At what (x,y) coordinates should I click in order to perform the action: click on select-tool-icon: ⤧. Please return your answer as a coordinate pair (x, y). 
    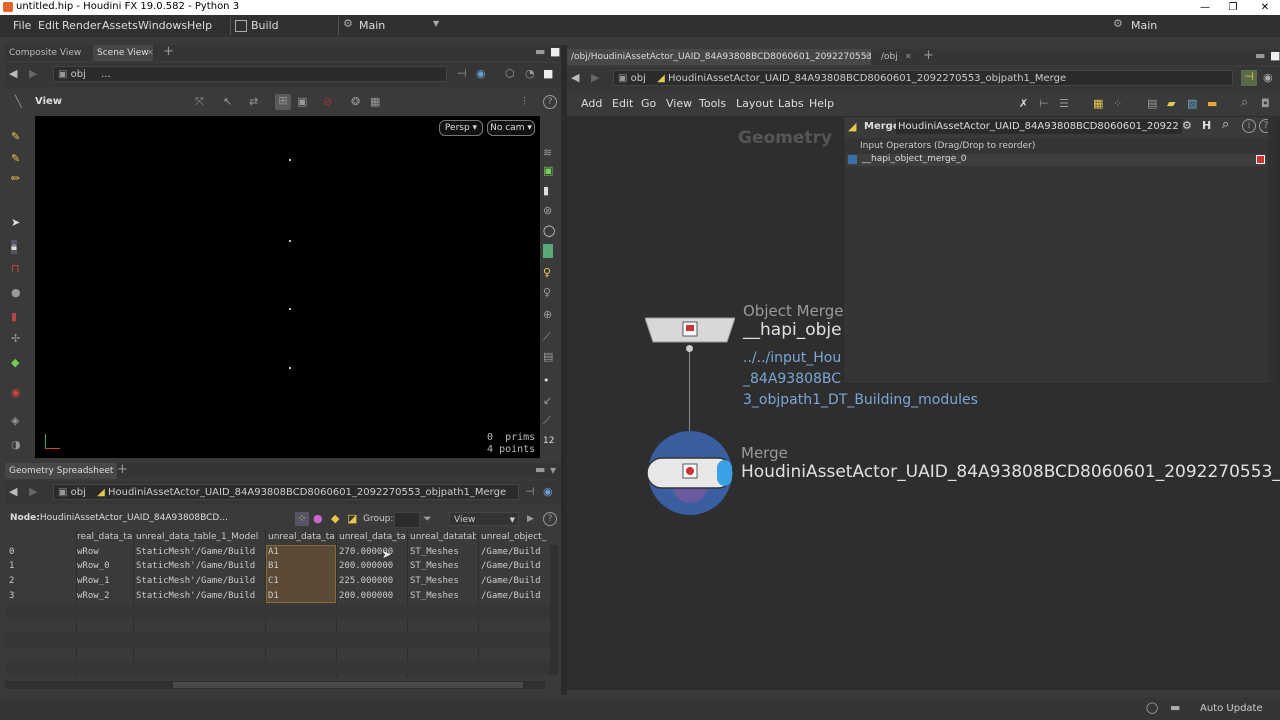
    Looking at the image, I should click on (199, 102).